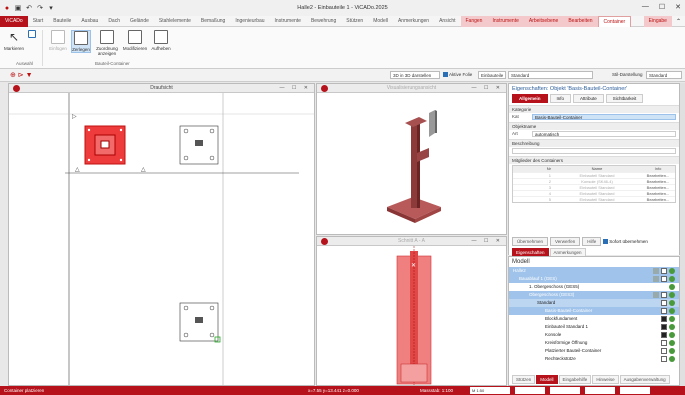 This screenshot has height=395, width=685. Describe the element at coordinates (592, 241) in the screenshot. I see `hilfe-button: Hilfe` at that location.